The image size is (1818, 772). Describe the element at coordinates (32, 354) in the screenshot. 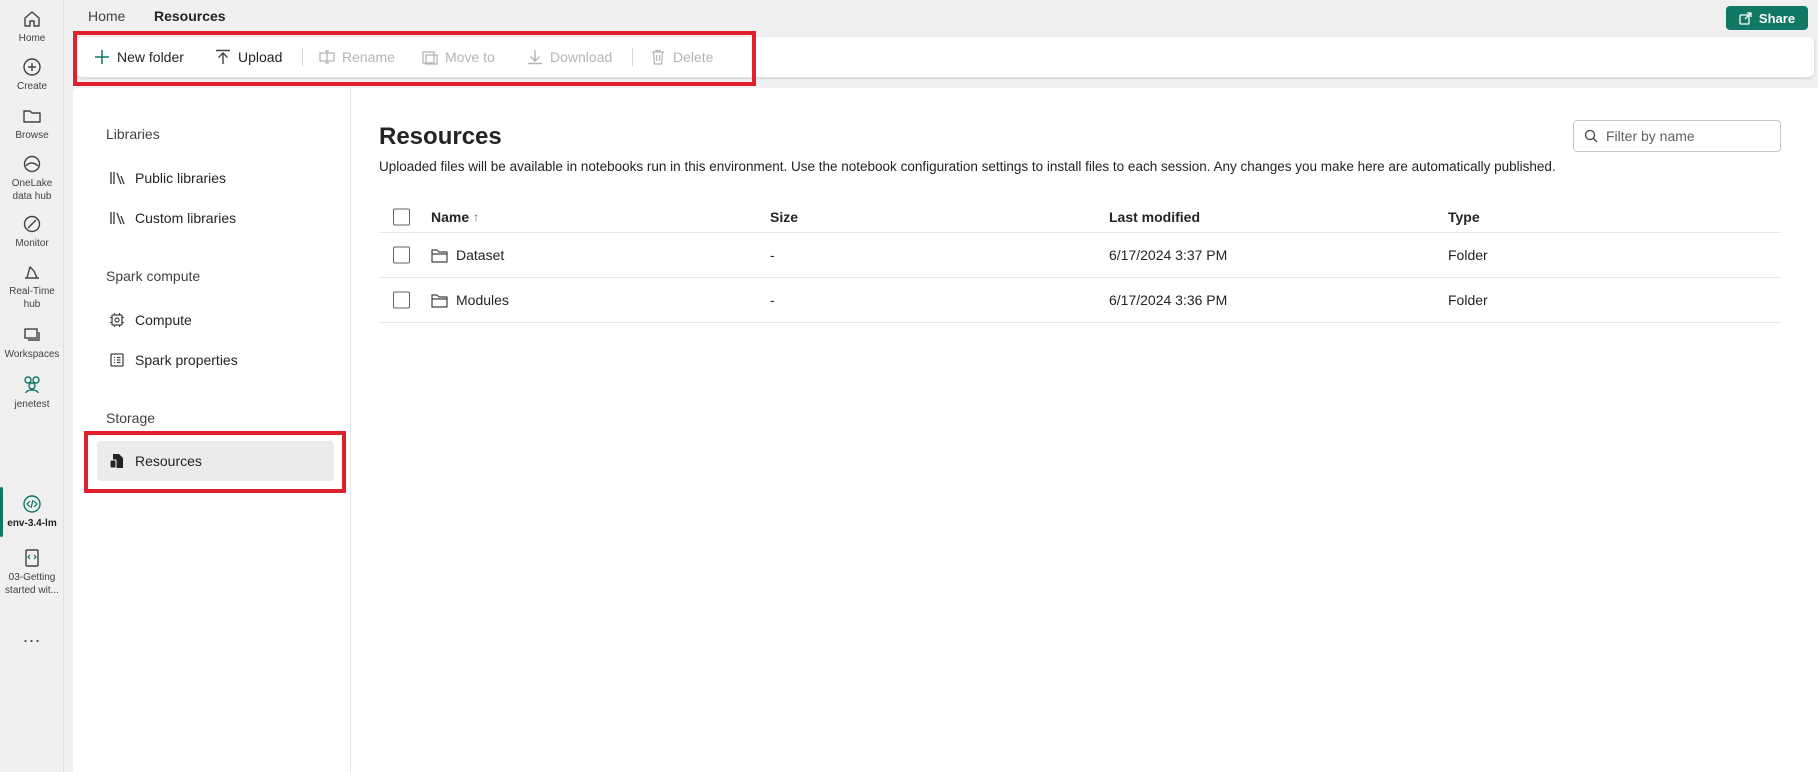

I see `rail-workspaces-label: Workspaces` at that location.